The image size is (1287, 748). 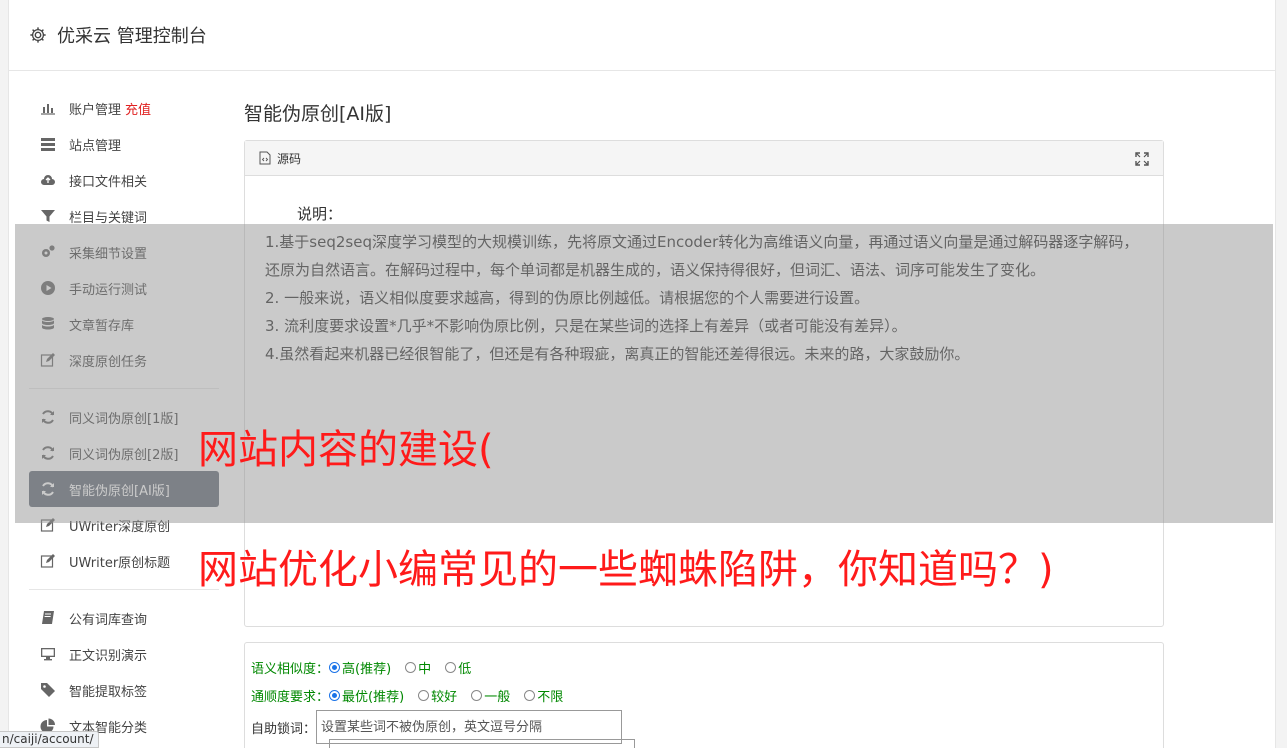 I want to click on status-bar-url: n/caiji/account/, so click(x=49, y=739).